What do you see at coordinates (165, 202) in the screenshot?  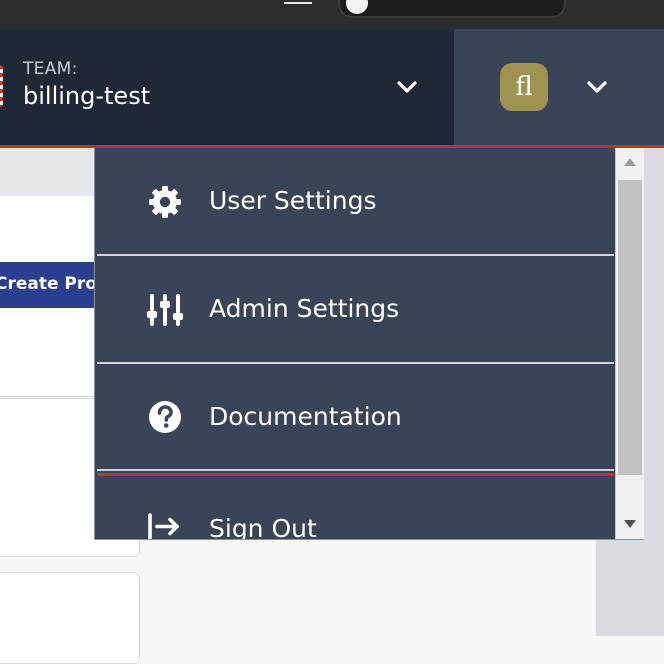 I see `gear-icon` at bounding box center [165, 202].